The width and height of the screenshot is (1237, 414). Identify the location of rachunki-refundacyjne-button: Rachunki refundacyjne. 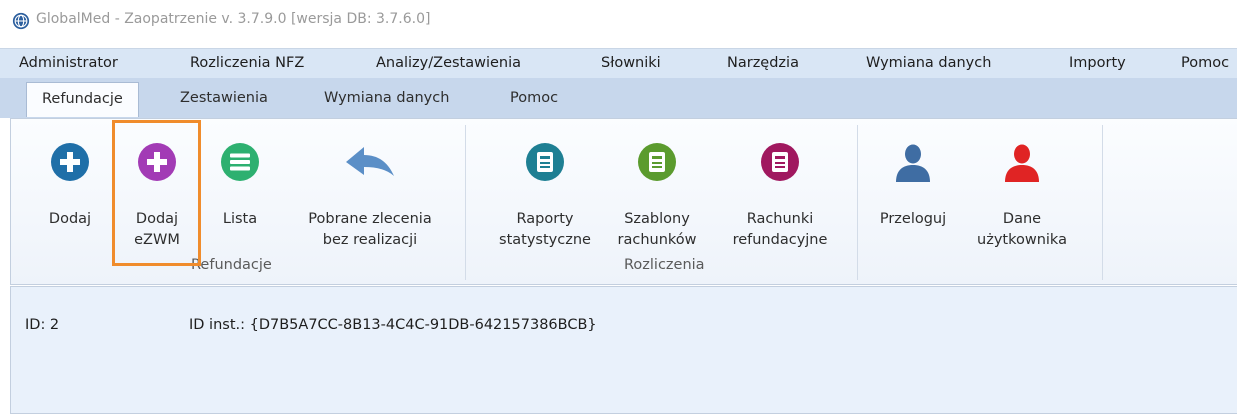
(780, 195).